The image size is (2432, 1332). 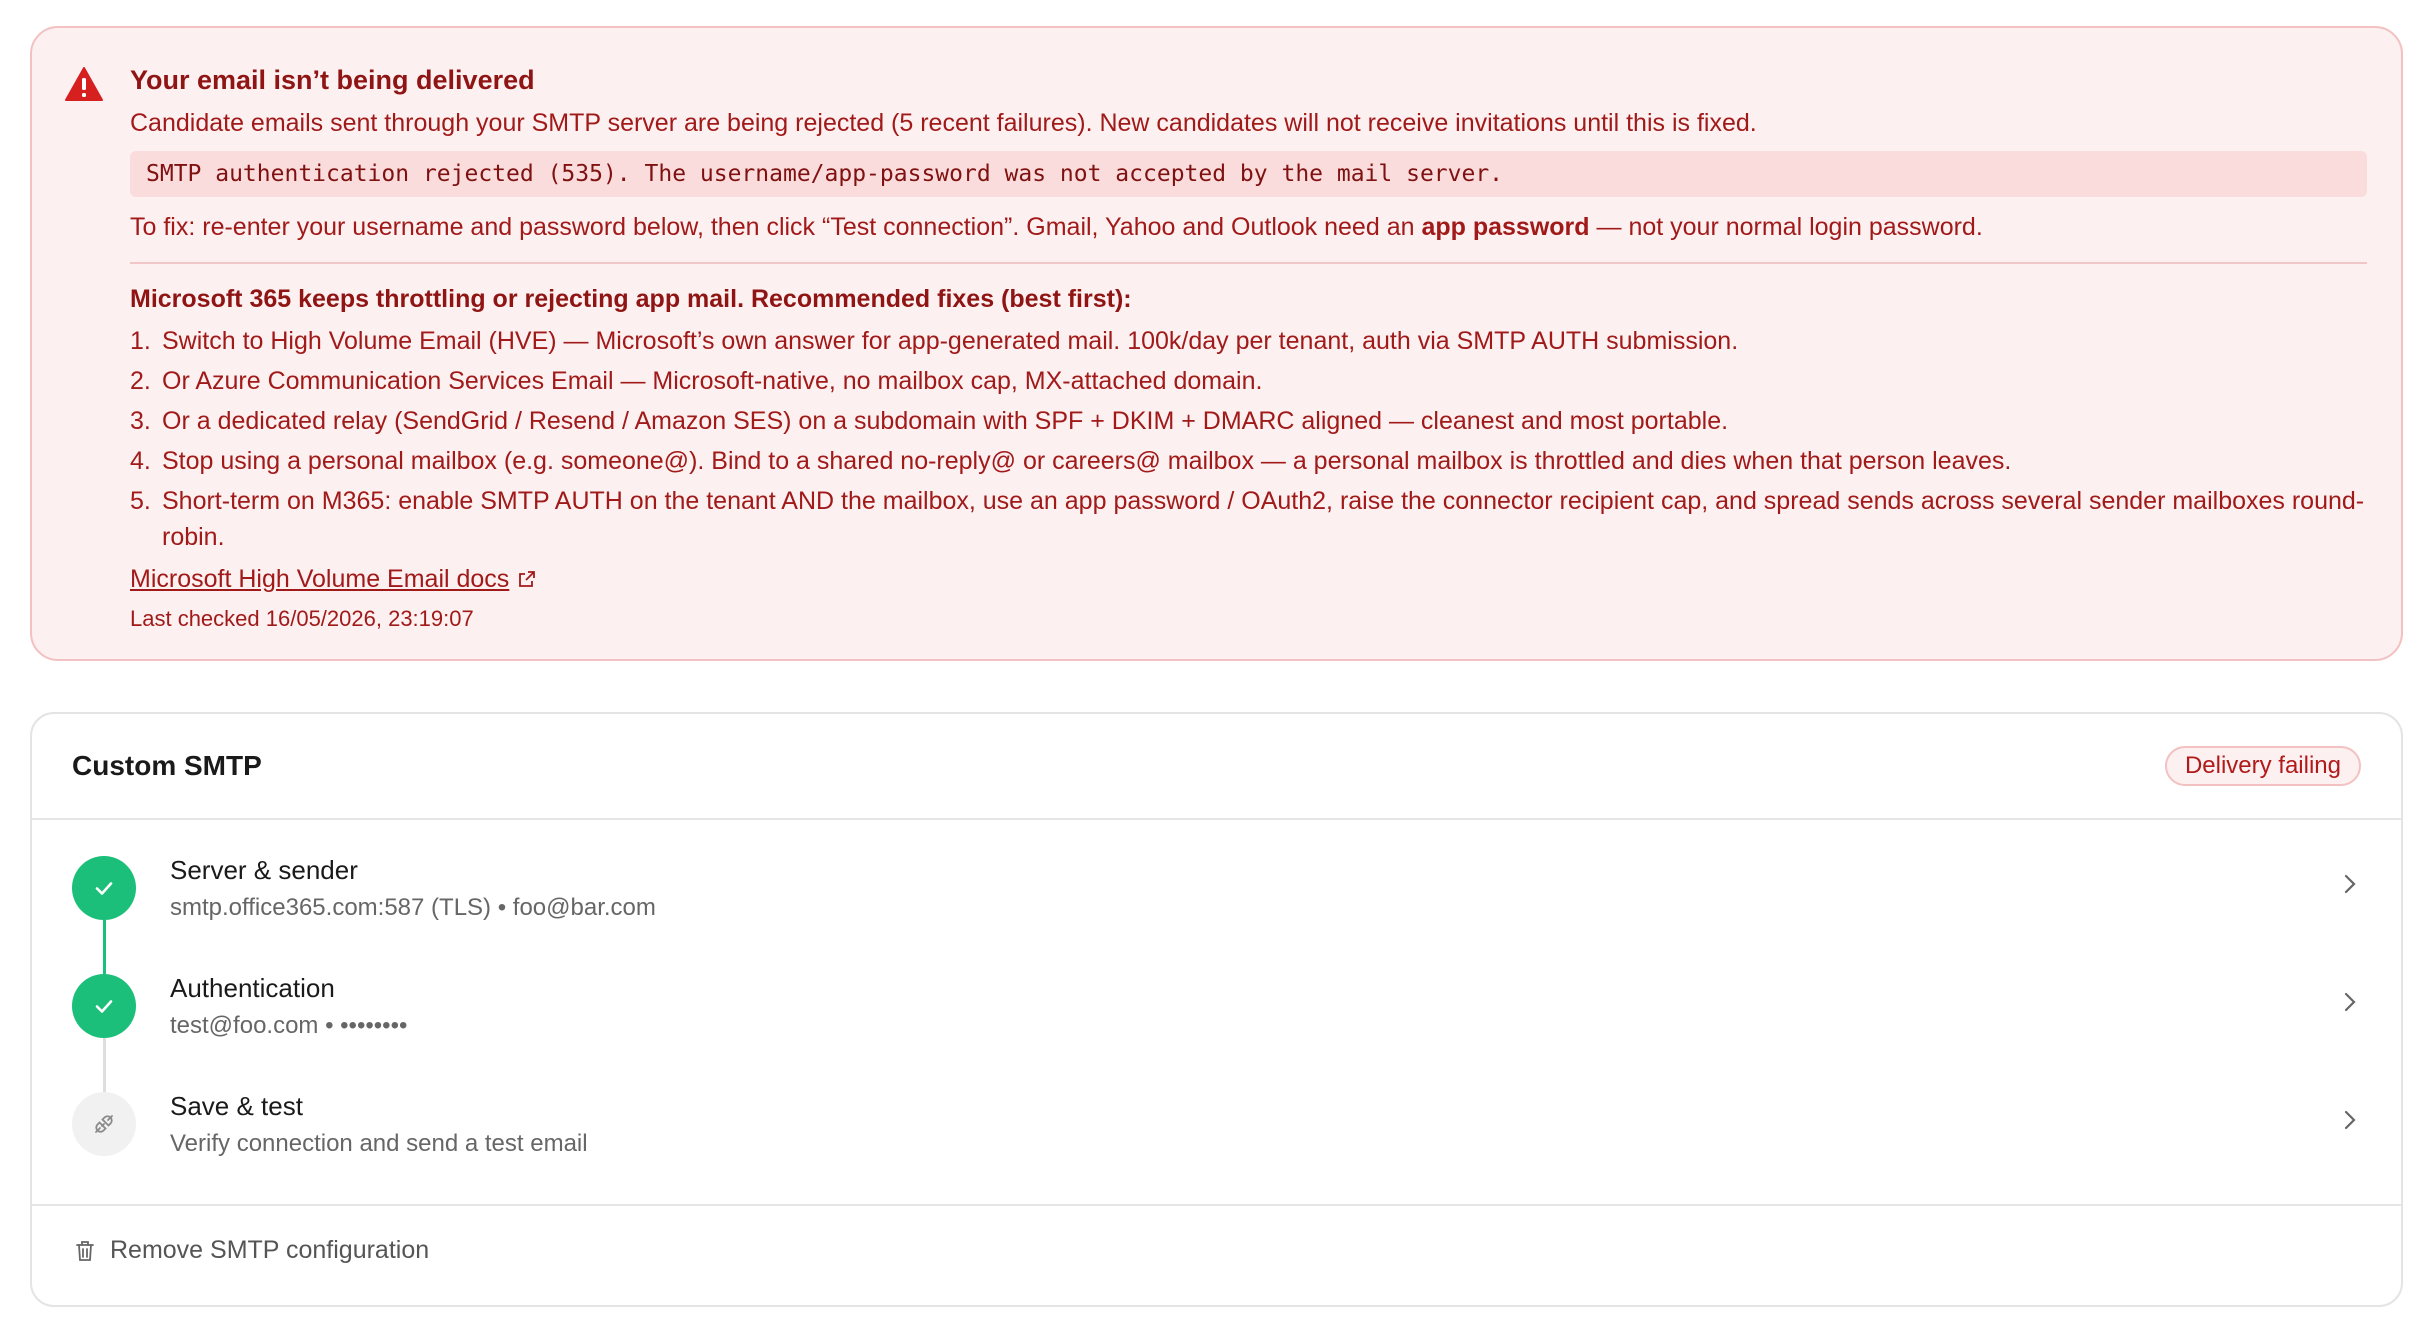 I want to click on alert-title: Your email isn’t being delivered, so click(x=332, y=80).